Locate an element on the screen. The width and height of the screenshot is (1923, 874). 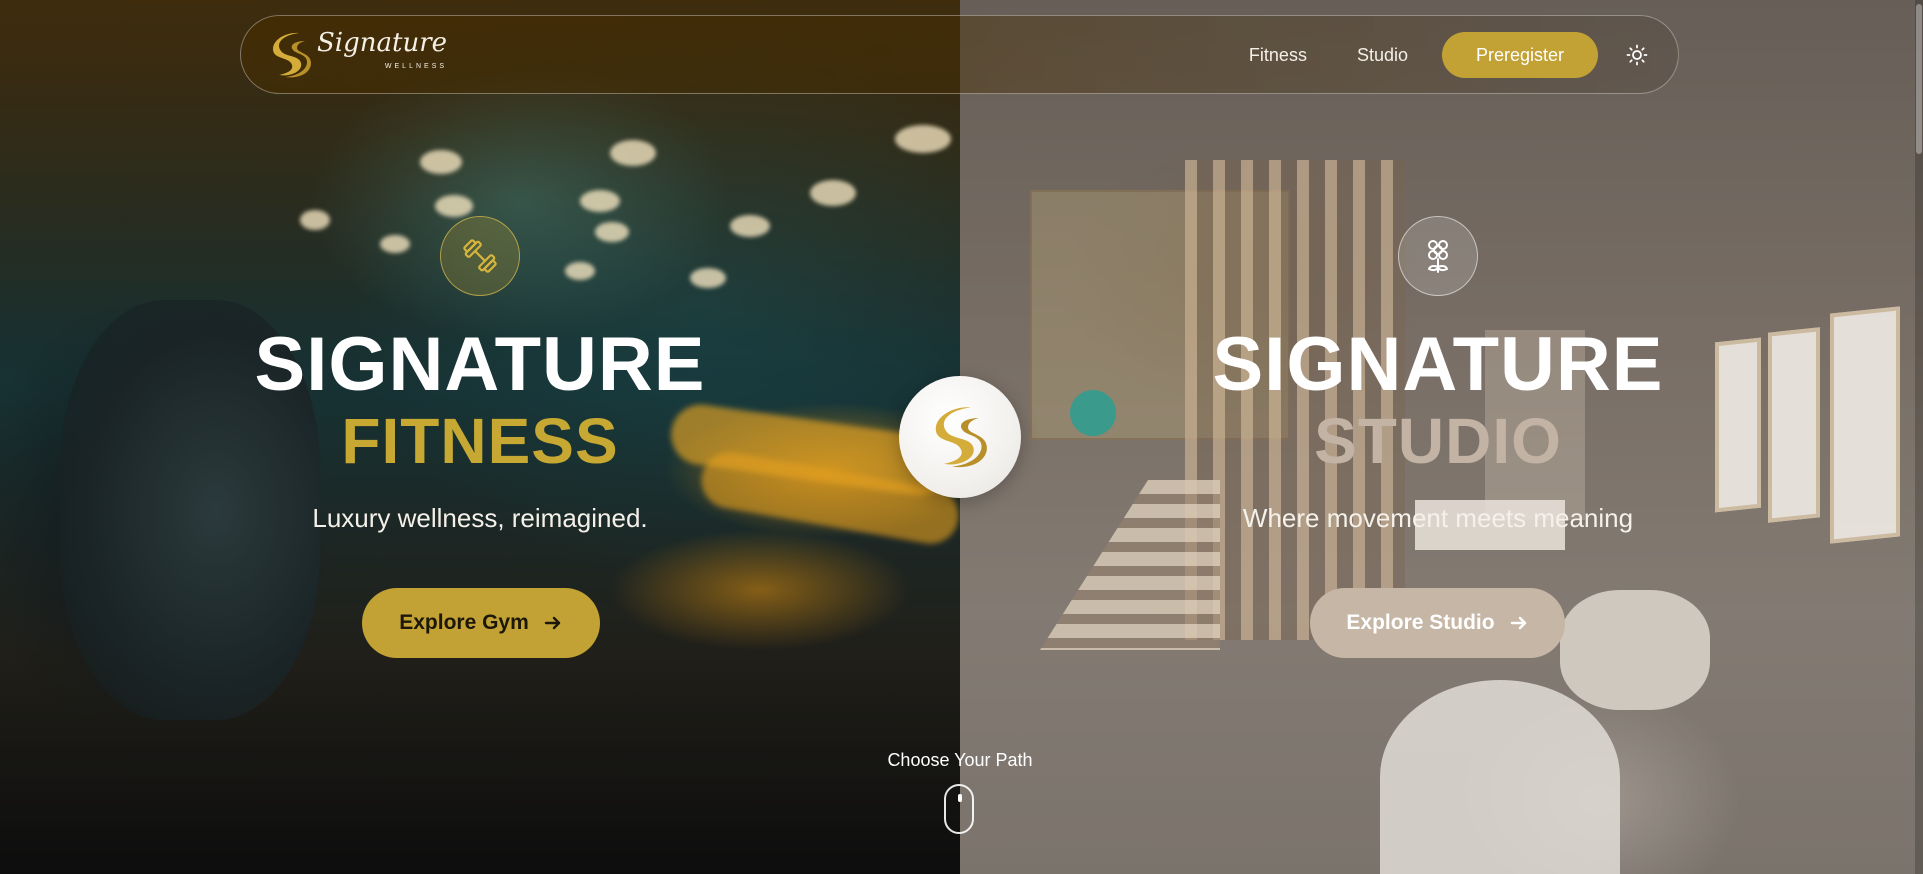
center-logo-badge is located at coordinates (960, 437).